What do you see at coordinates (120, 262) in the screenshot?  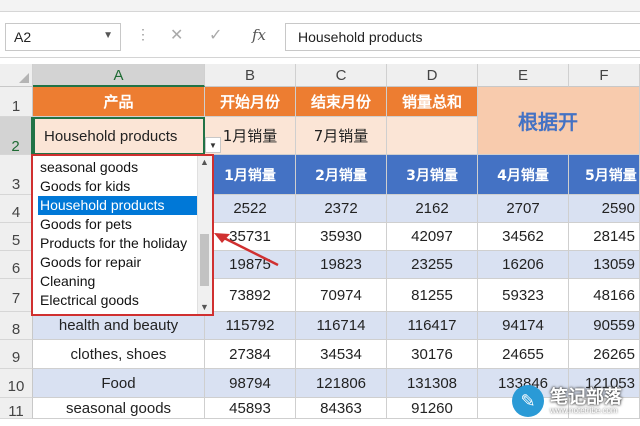 I see `dropdown-option: Goods for repair` at bounding box center [120, 262].